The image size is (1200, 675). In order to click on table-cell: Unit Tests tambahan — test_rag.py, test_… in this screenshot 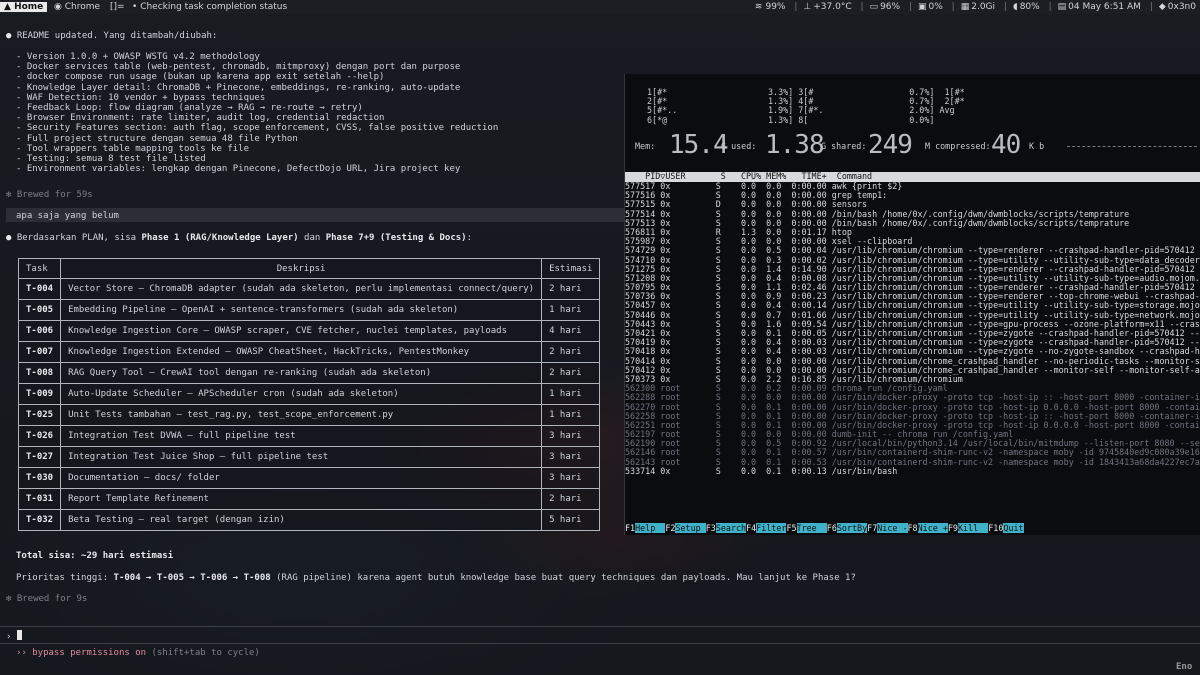, I will do `click(301, 415)`.